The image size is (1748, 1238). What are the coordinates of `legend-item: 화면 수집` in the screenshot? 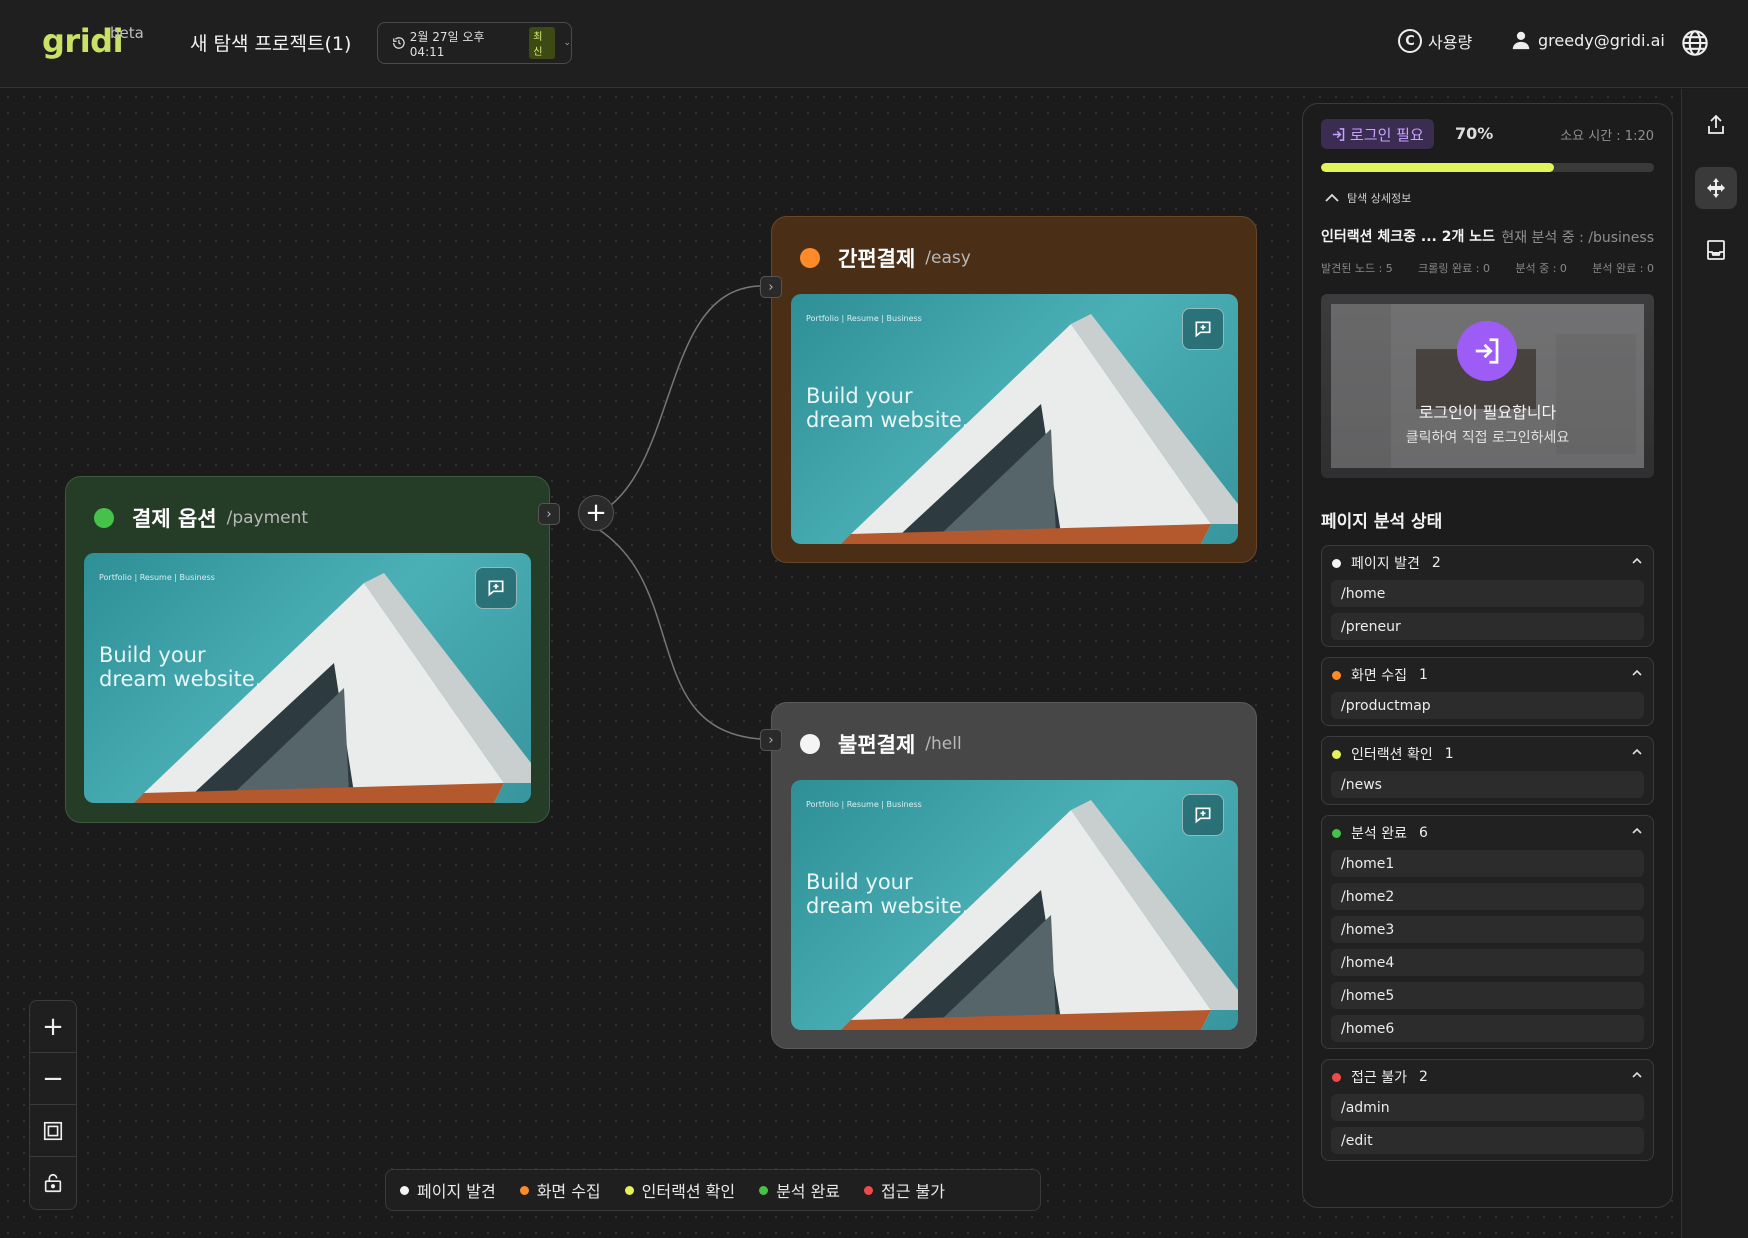 It's located at (560, 1190).